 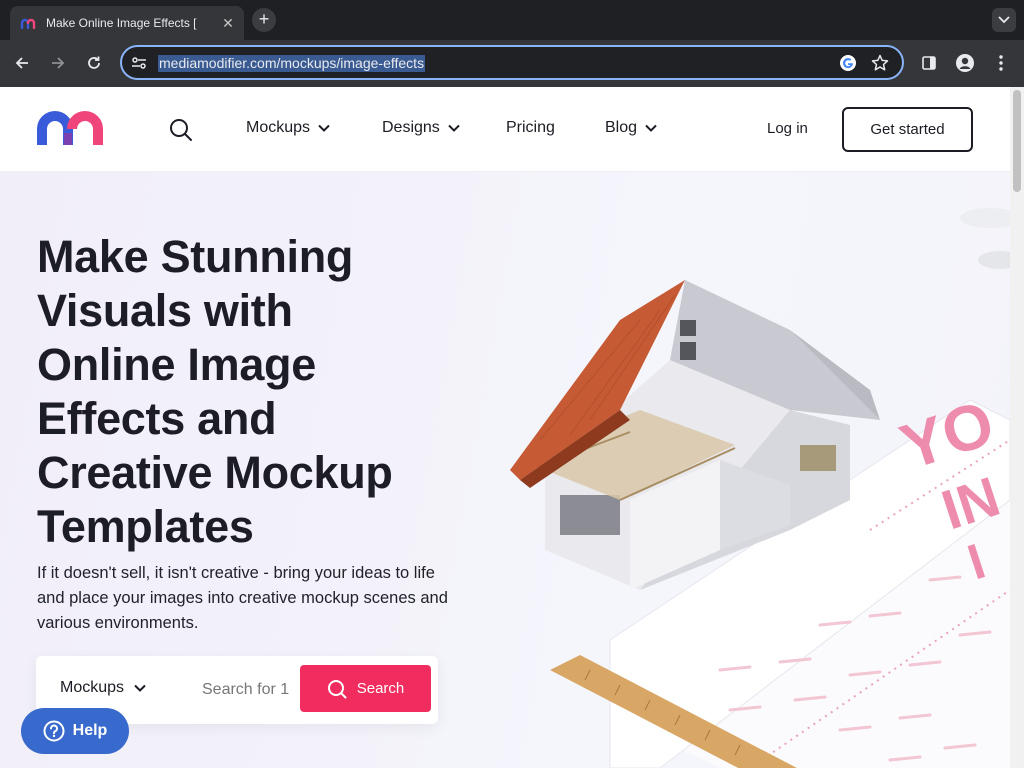 What do you see at coordinates (907, 129) in the screenshot?
I see `get-started-button: Get started` at bounding box center [907, 129].